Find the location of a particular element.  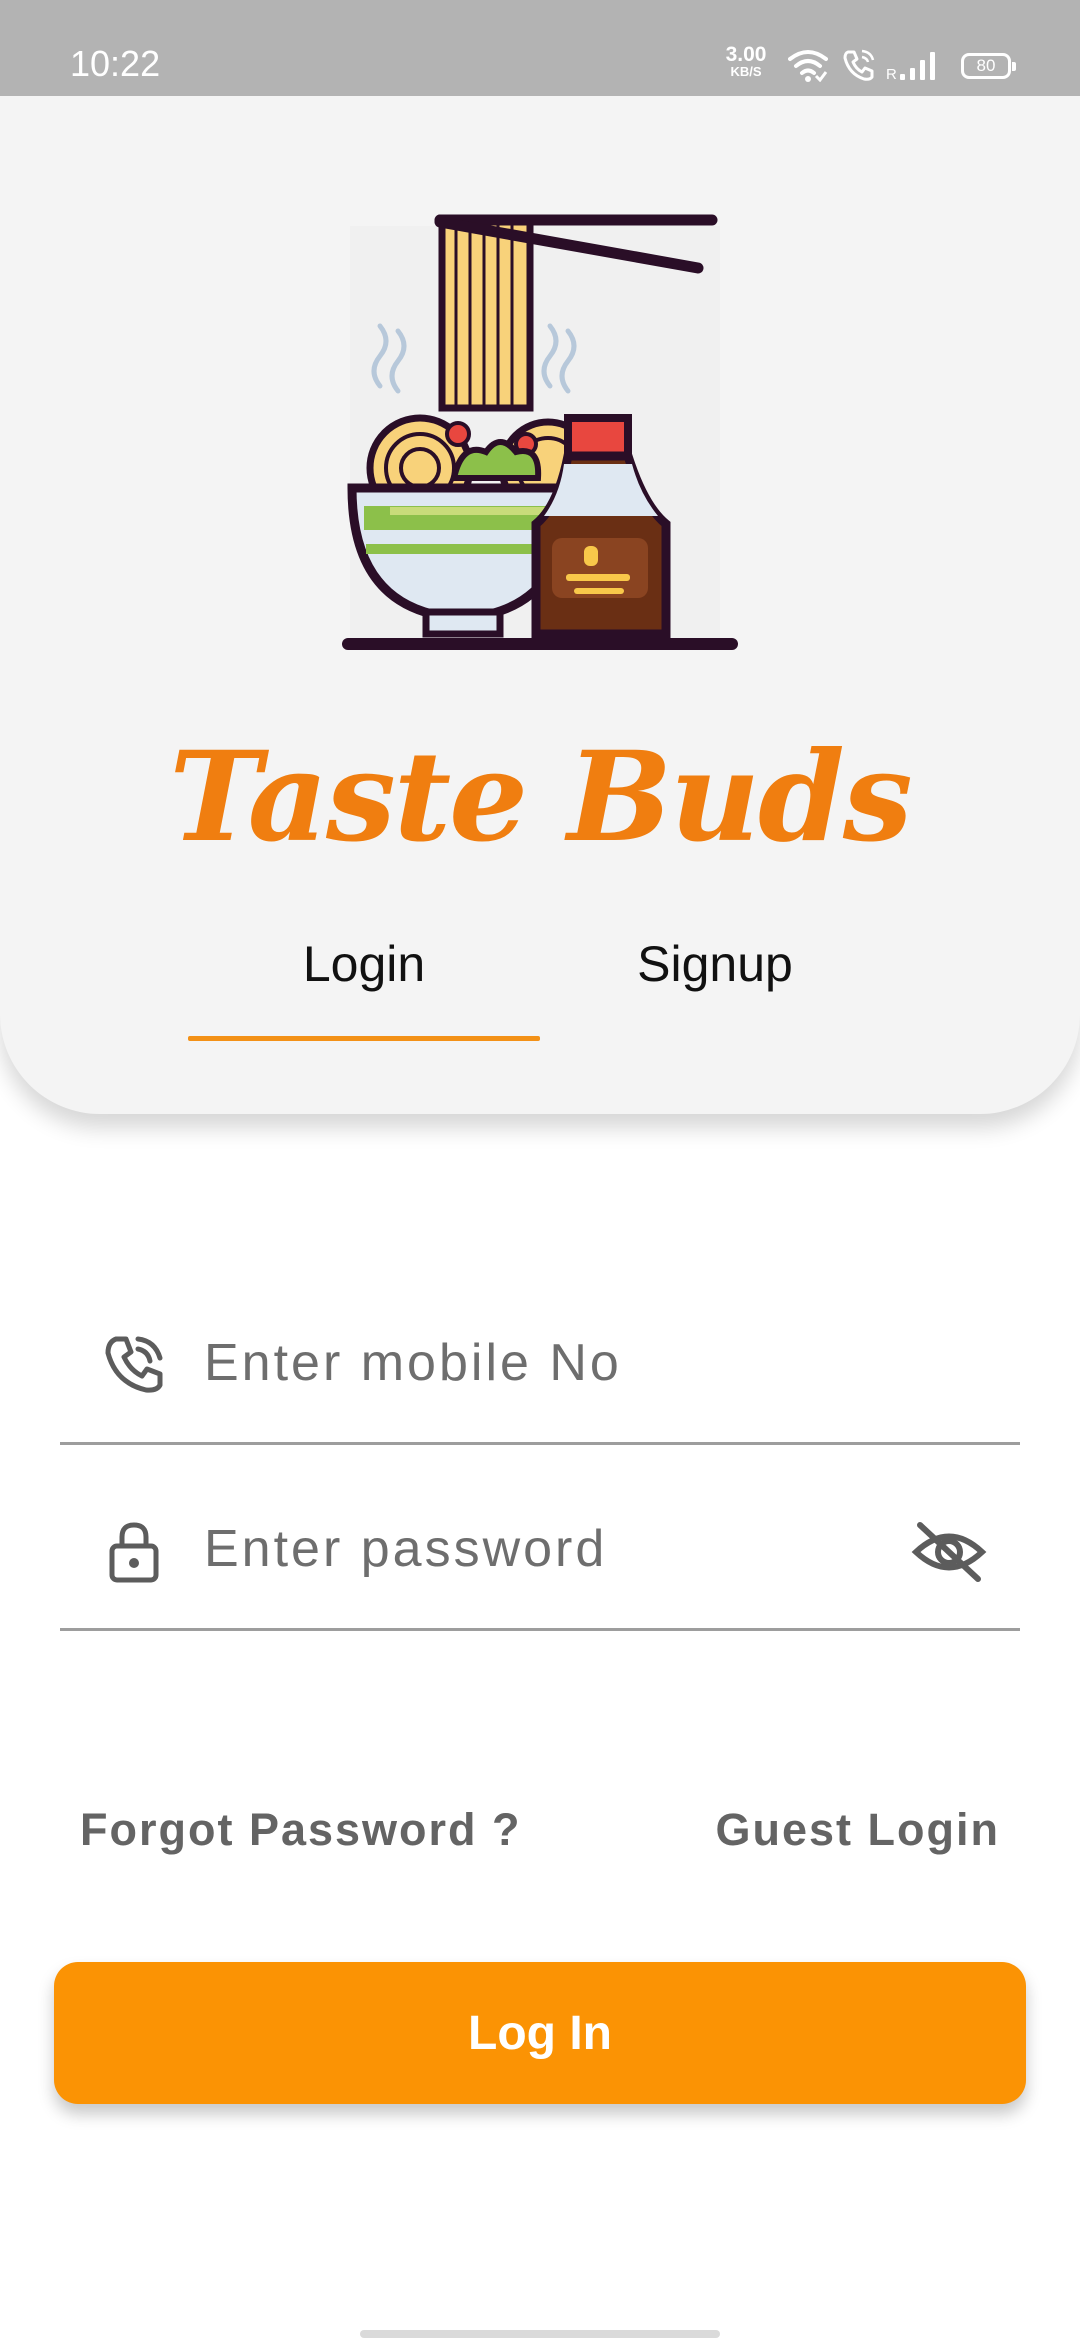

lock-icon is located at coordinates (134, 1552).